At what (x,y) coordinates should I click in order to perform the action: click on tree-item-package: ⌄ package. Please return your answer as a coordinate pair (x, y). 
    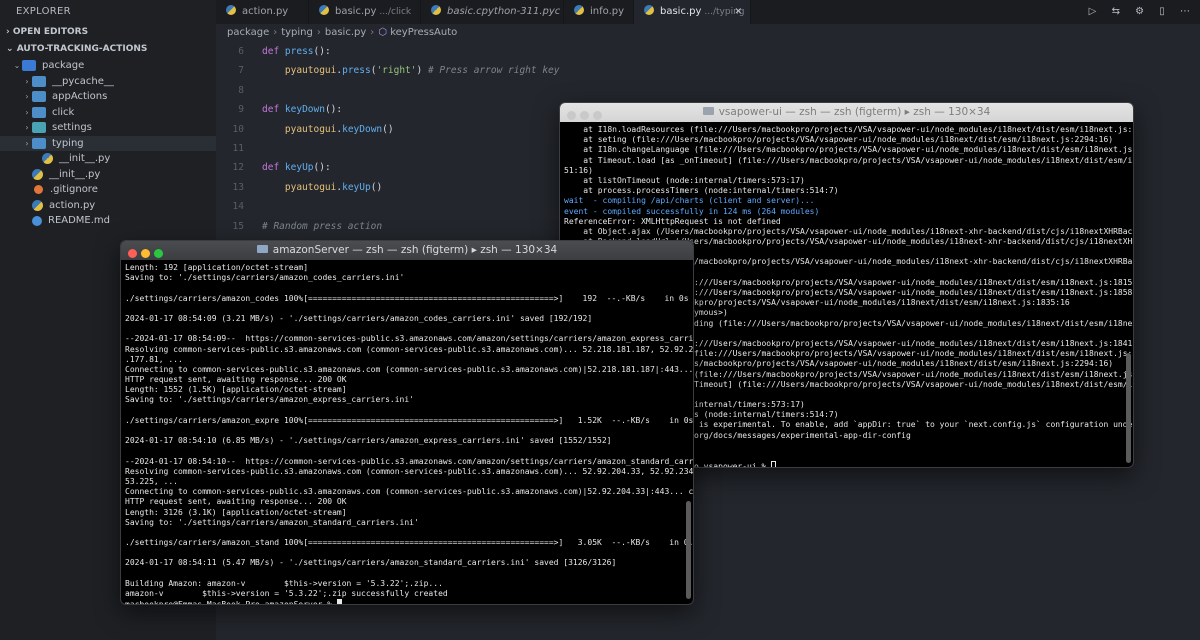
    Looking at the image, I should click on (108, 66).